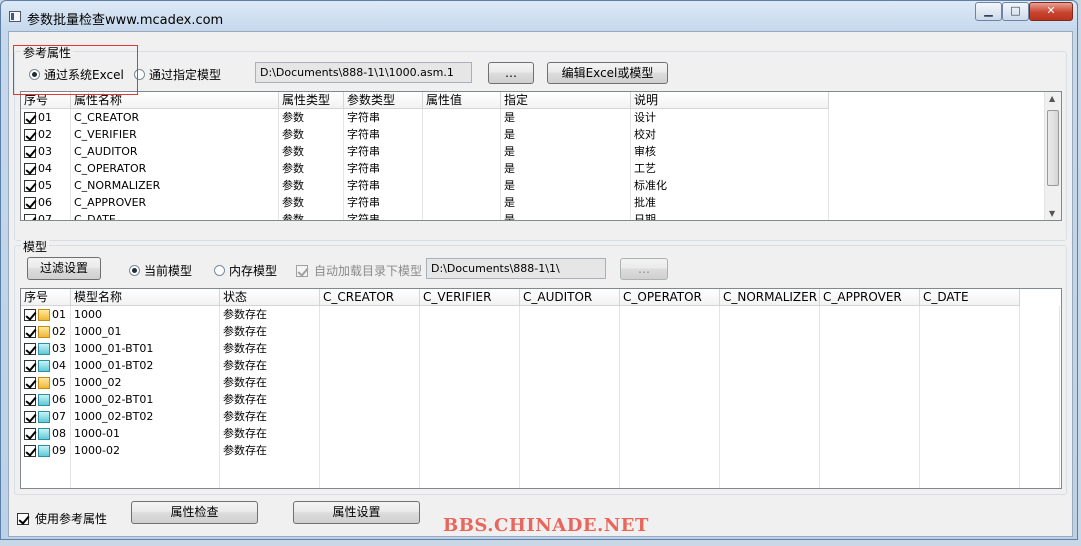 This screenshot has width=1081, height=546. Describe the element at coordinates (533, 168) in the screenshot. I see `attr-table-row: 04 C_OPERATOR 参数 字符串 是工艺` at that location.